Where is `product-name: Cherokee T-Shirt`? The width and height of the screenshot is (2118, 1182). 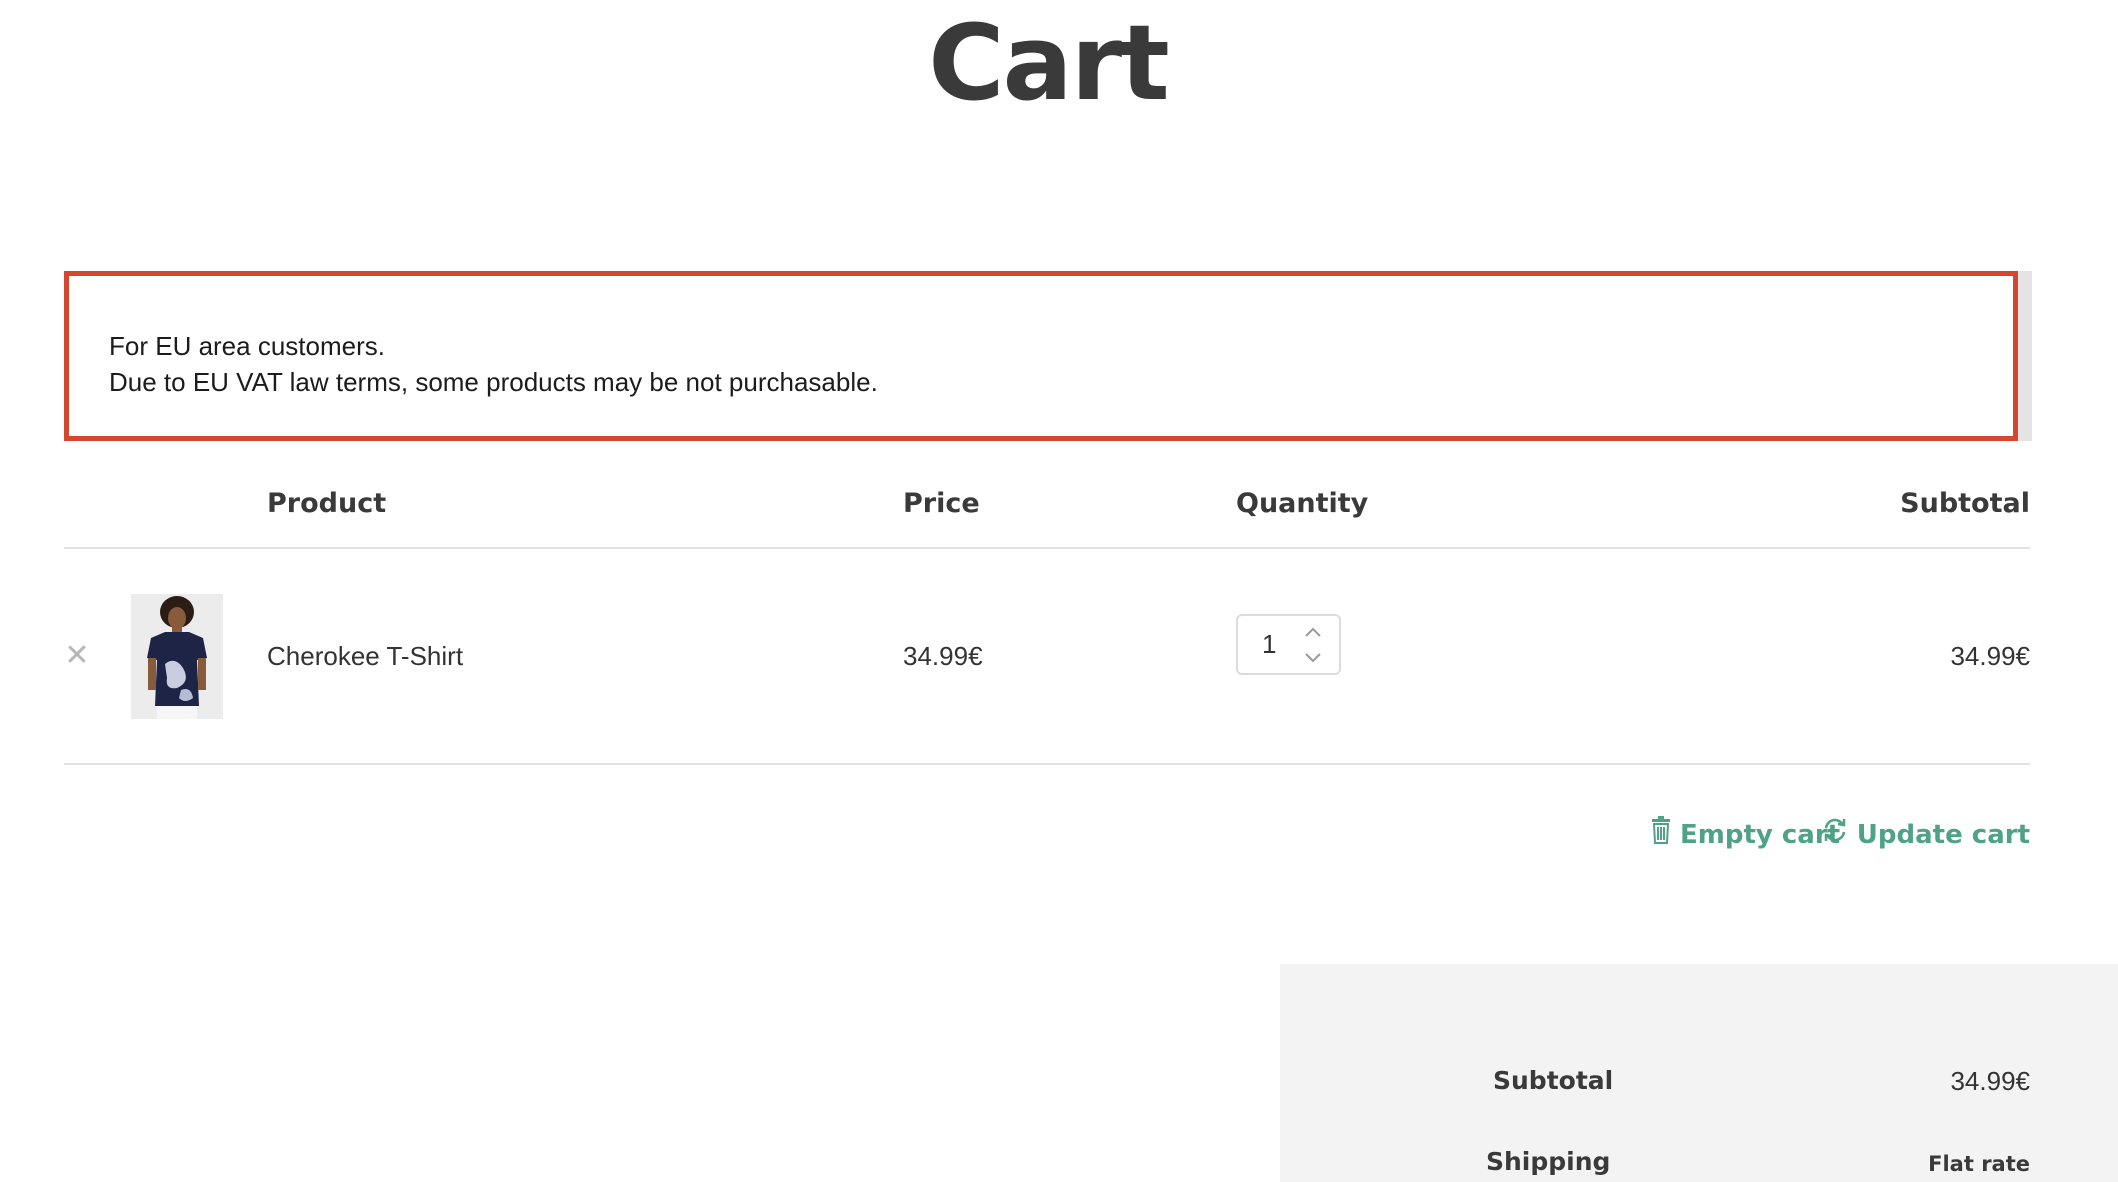 product-name: Cherokee T-Shirt is located at coordinates (365, 656).